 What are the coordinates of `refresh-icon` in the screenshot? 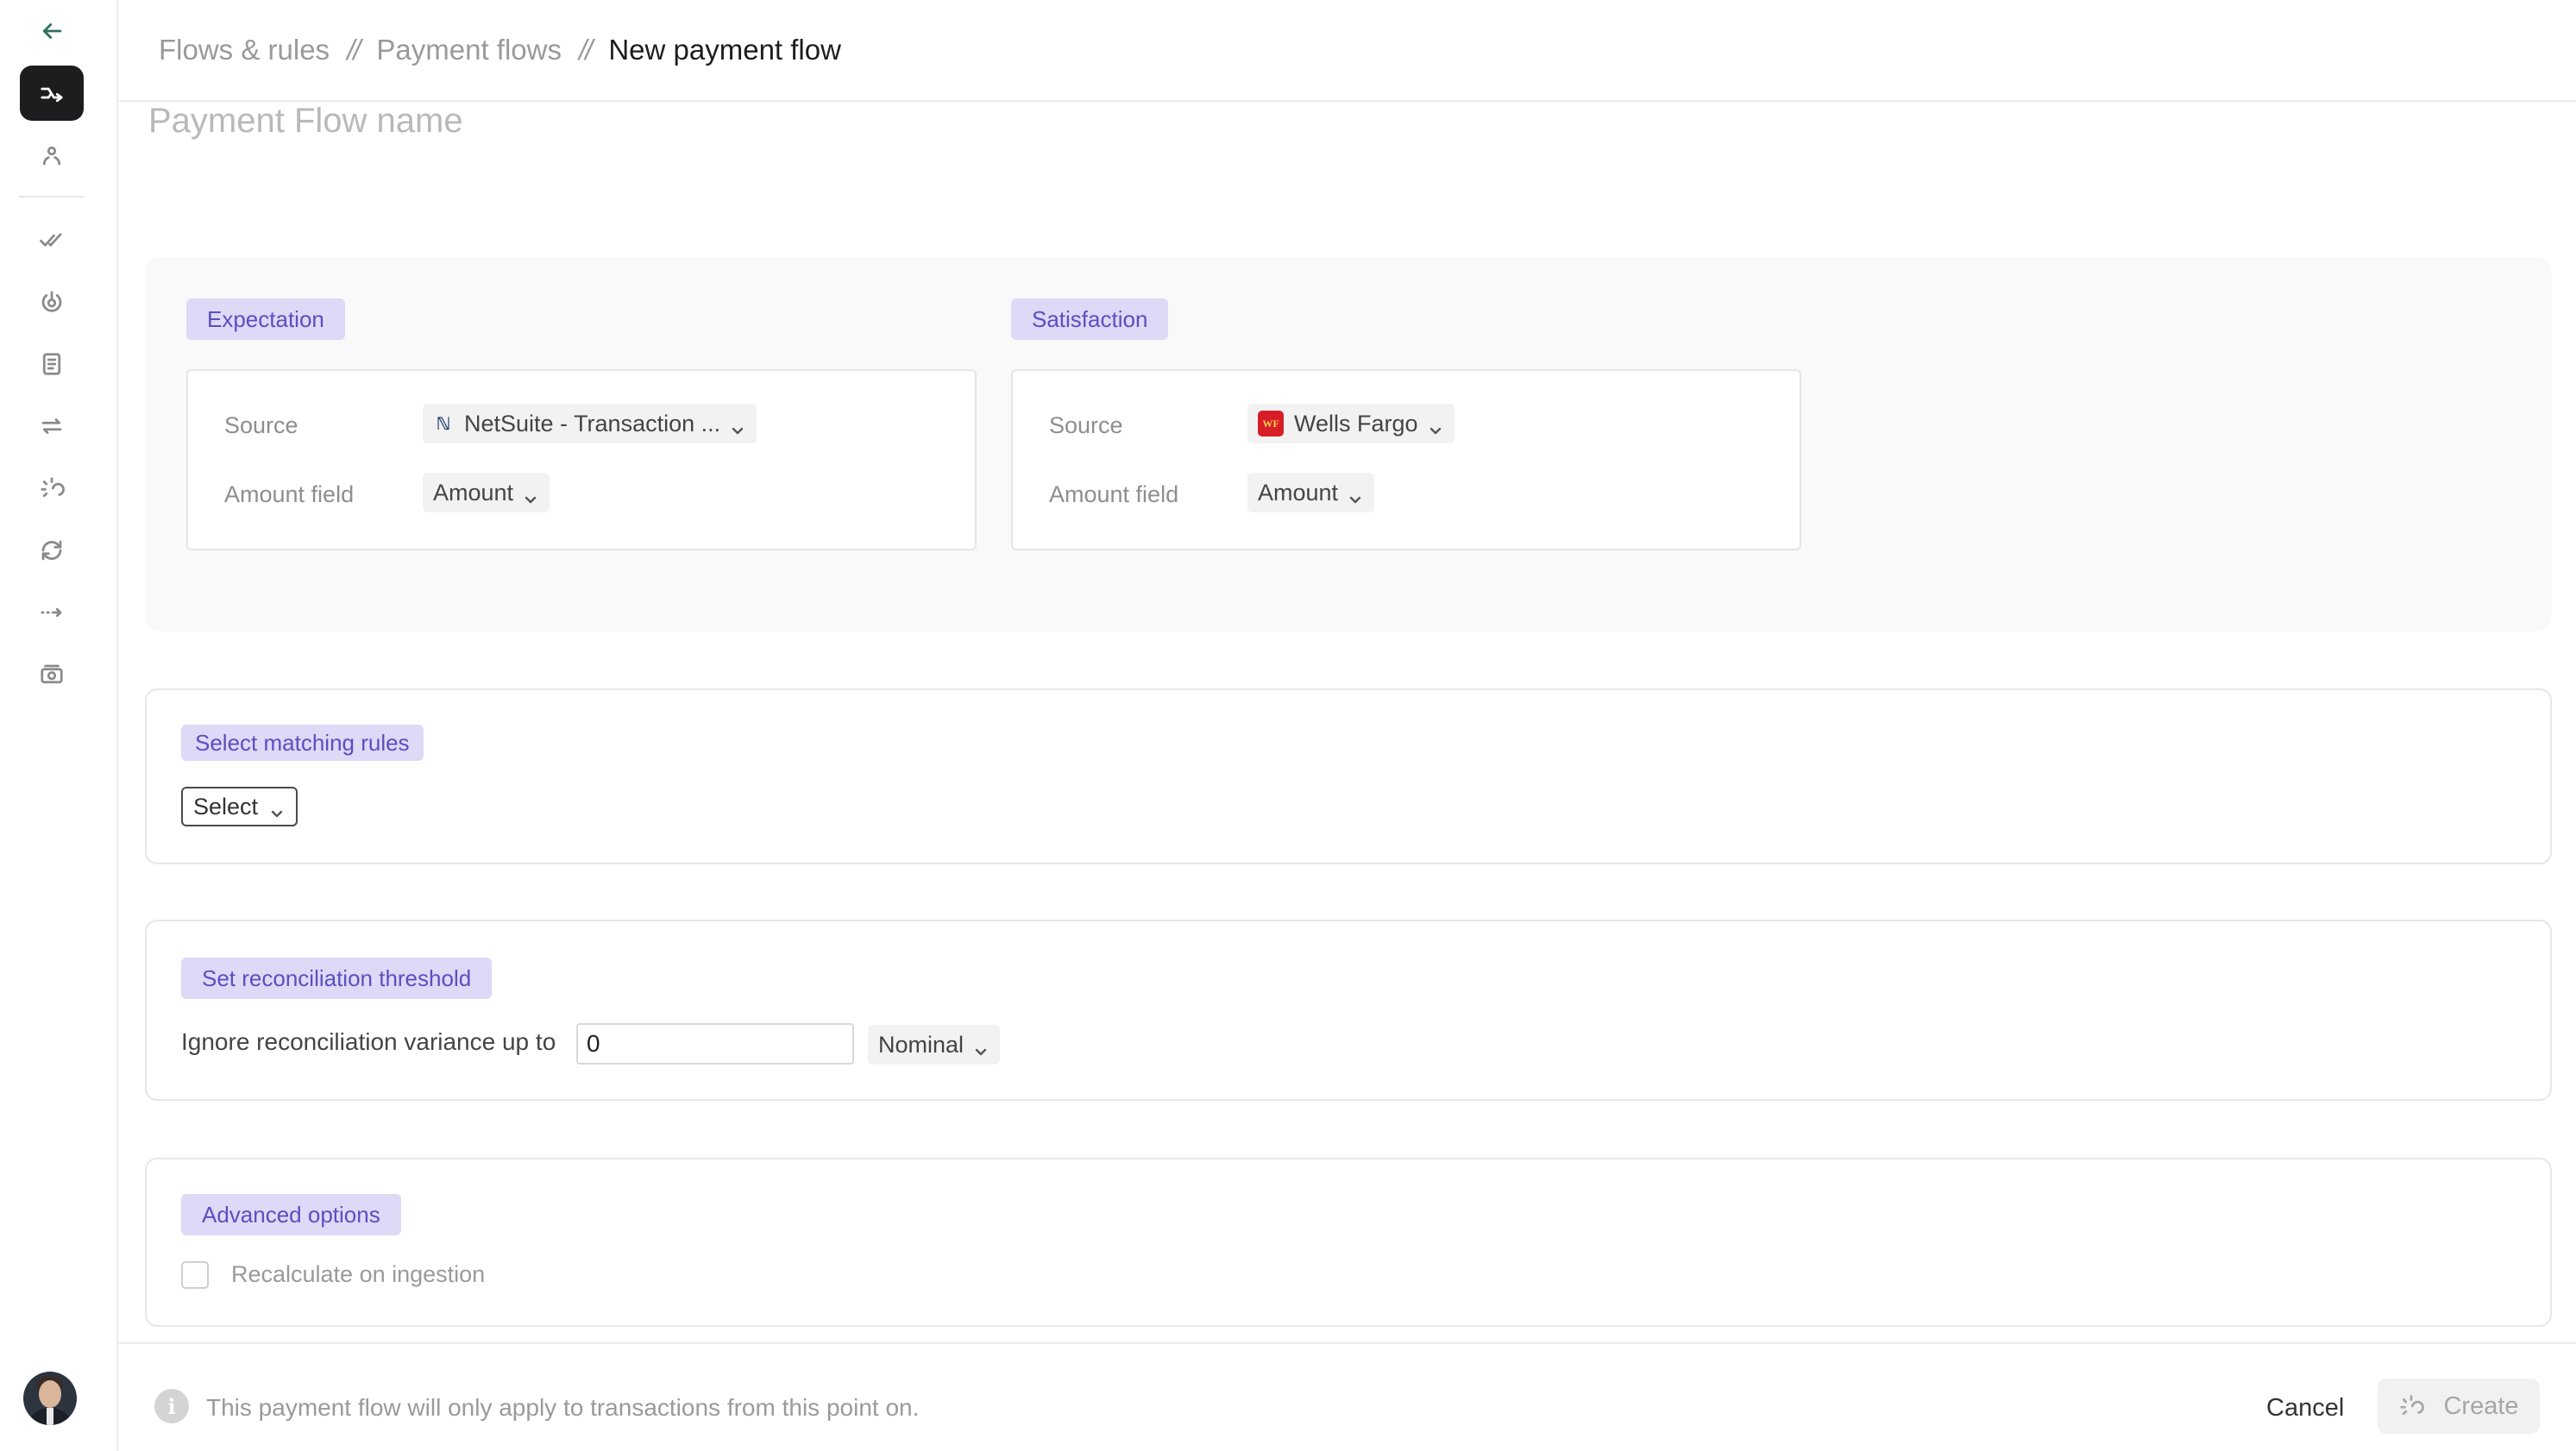 It's located at (52, 550).